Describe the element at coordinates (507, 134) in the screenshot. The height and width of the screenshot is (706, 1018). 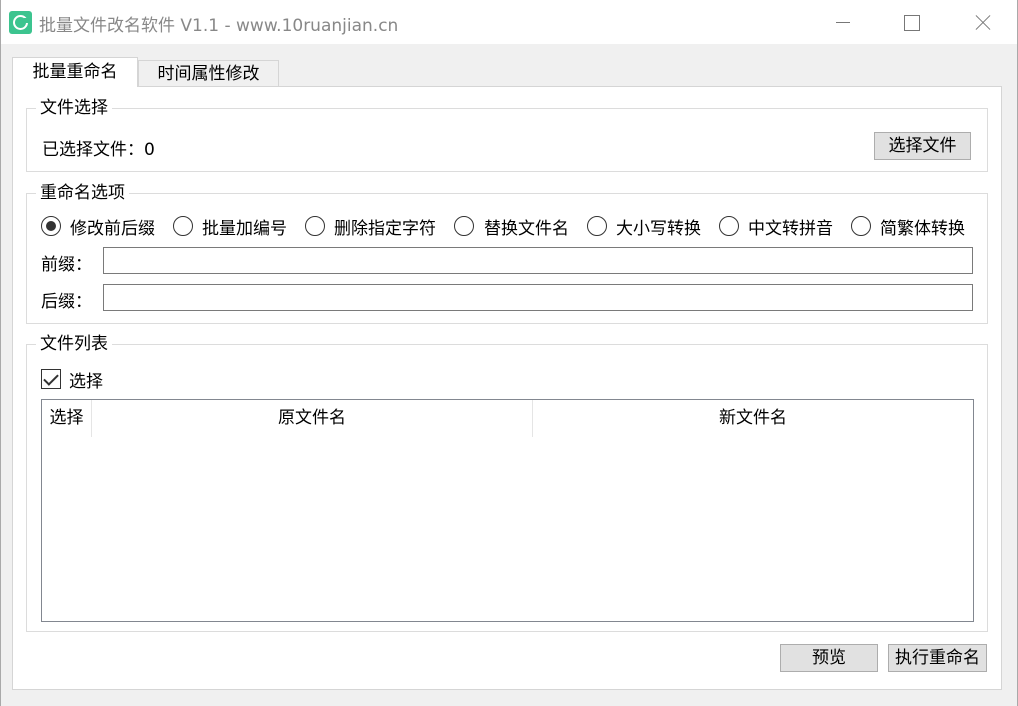
I see `file-select-group: 文件选择 已选择文件：0 选择文件` at that location.